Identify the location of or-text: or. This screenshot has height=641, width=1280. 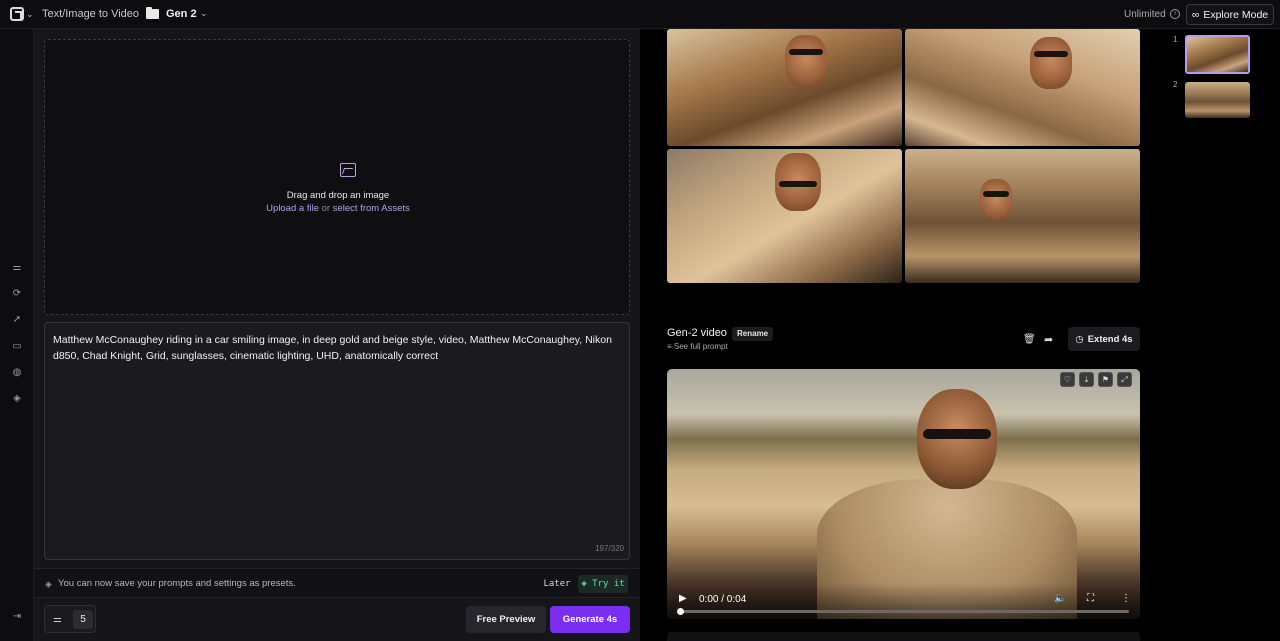
(326, 208).